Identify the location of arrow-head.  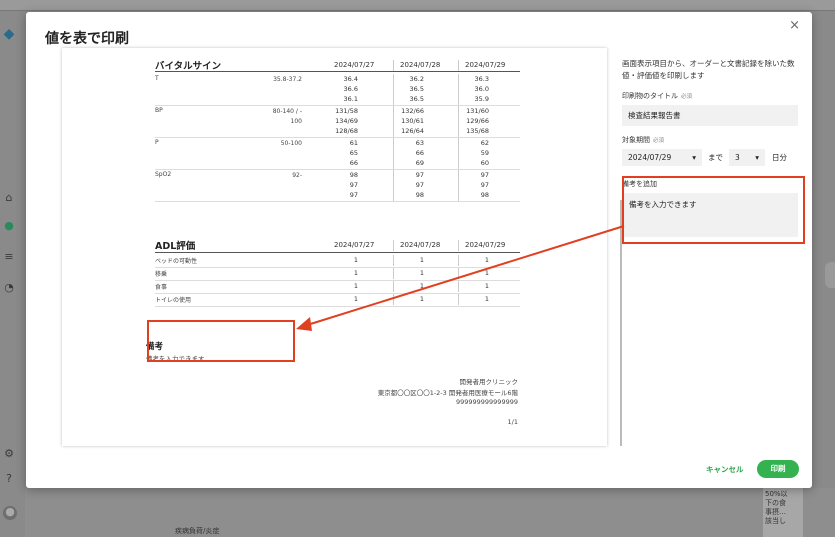
(304, 324).